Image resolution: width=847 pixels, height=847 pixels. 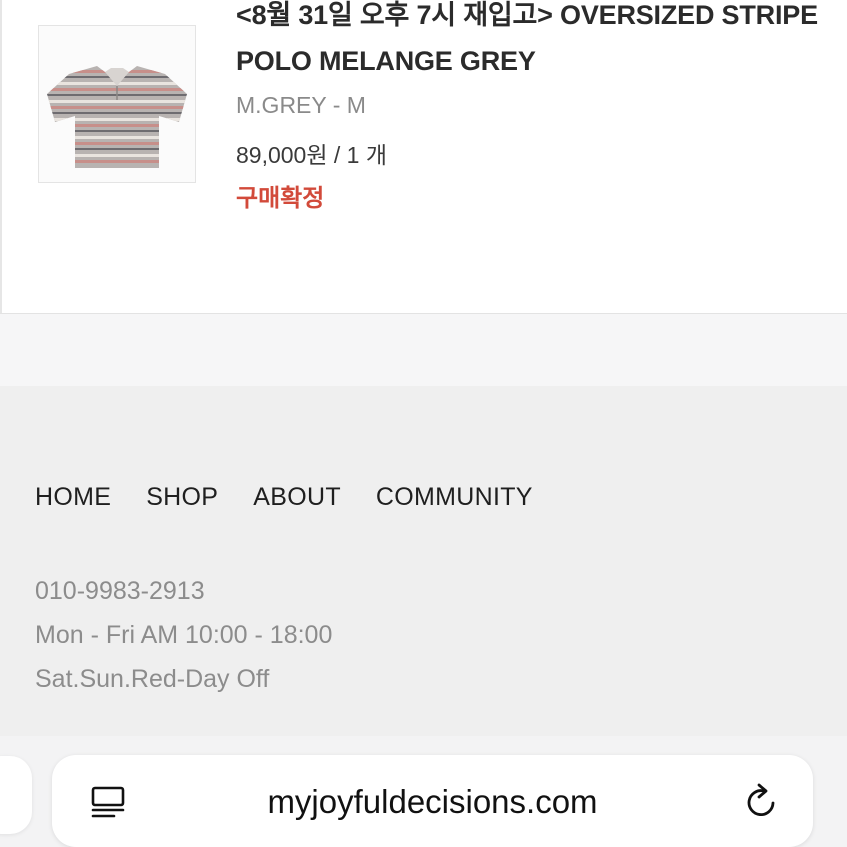 I want to click on footer-hours-weekday: Mon - Fri AM 10:00 - 18:00, so click(x=184, y=635).